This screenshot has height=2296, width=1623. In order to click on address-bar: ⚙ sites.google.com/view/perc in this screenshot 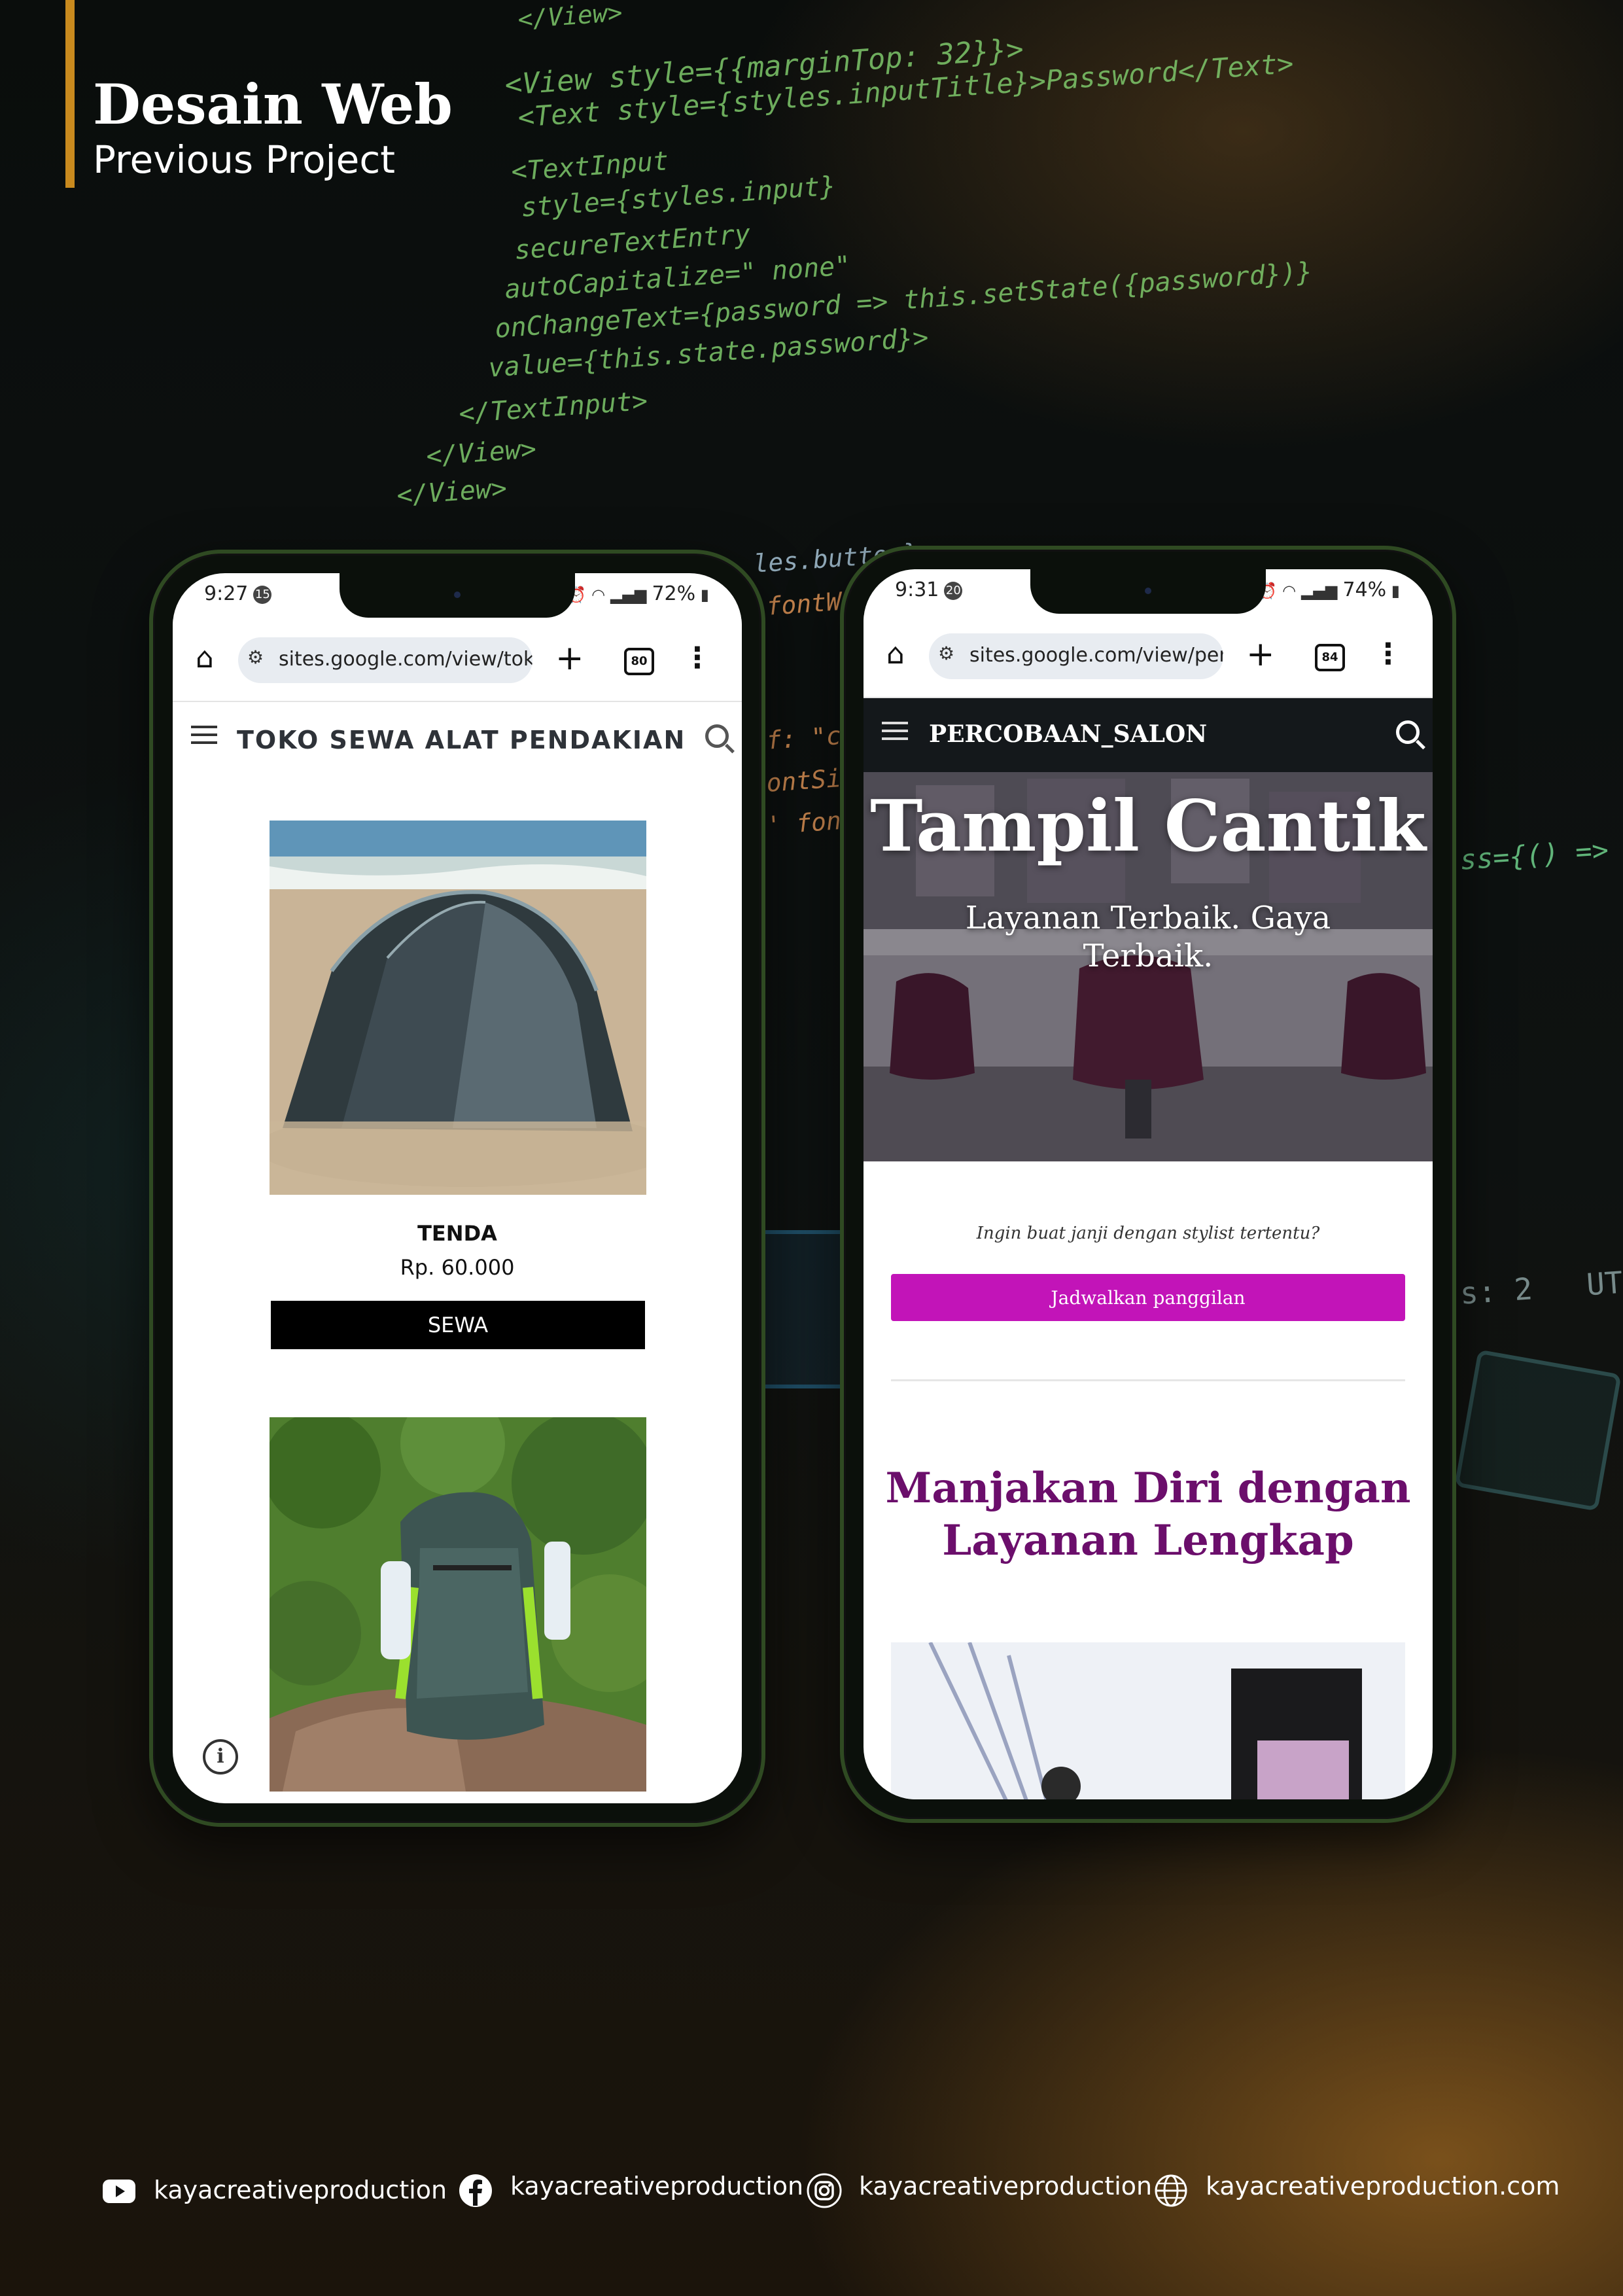, I will do `click(1076, 656)`.